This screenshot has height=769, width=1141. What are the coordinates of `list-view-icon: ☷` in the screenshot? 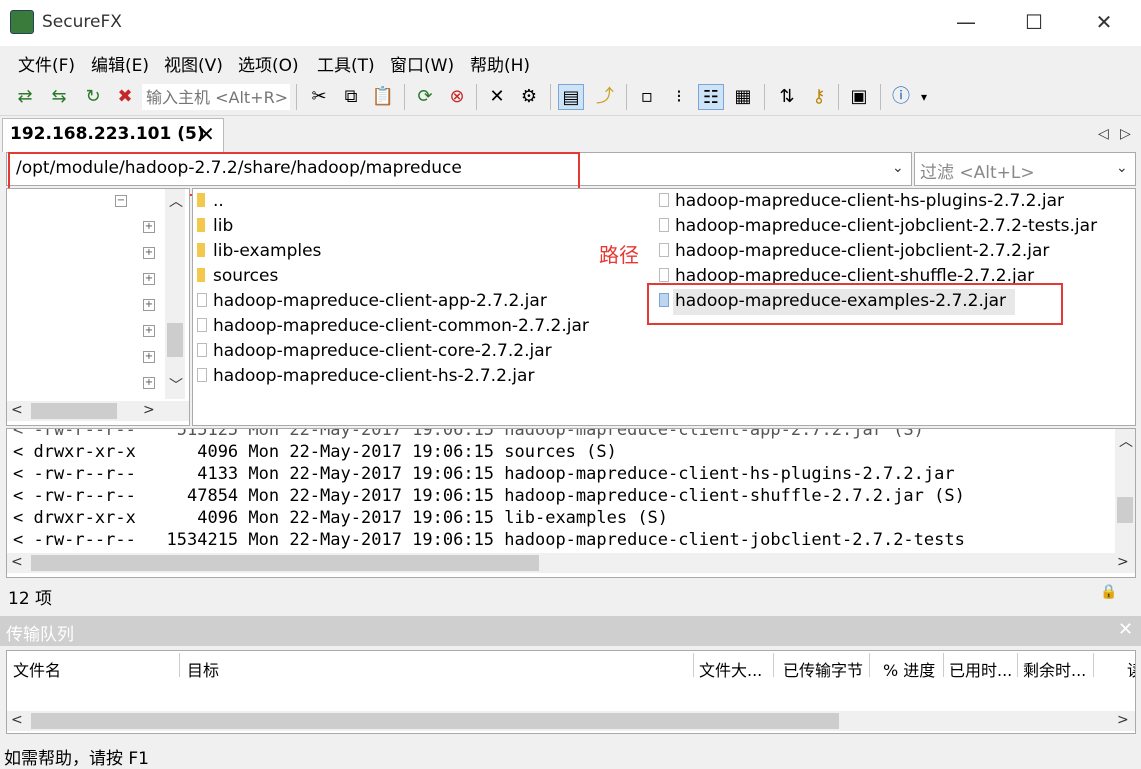 It's located at (711, 97).